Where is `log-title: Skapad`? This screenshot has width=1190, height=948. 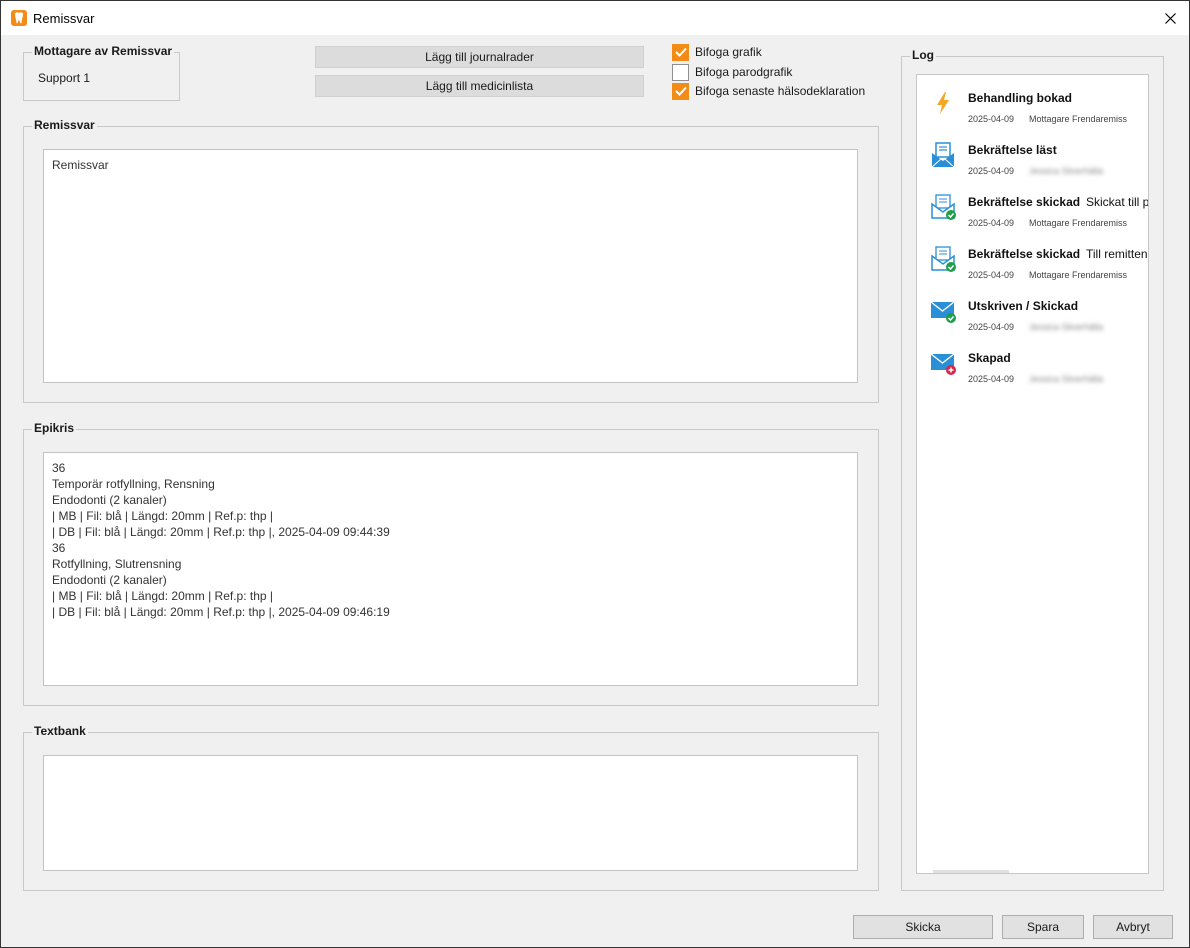
log-title: Skapad is located at coordinates (989, 358).